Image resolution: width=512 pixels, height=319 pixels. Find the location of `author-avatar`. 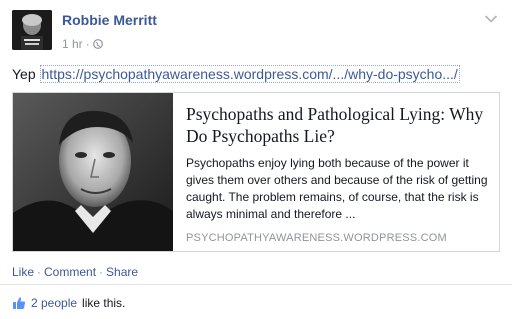

author-avatar is located at coordinates (32, 30).